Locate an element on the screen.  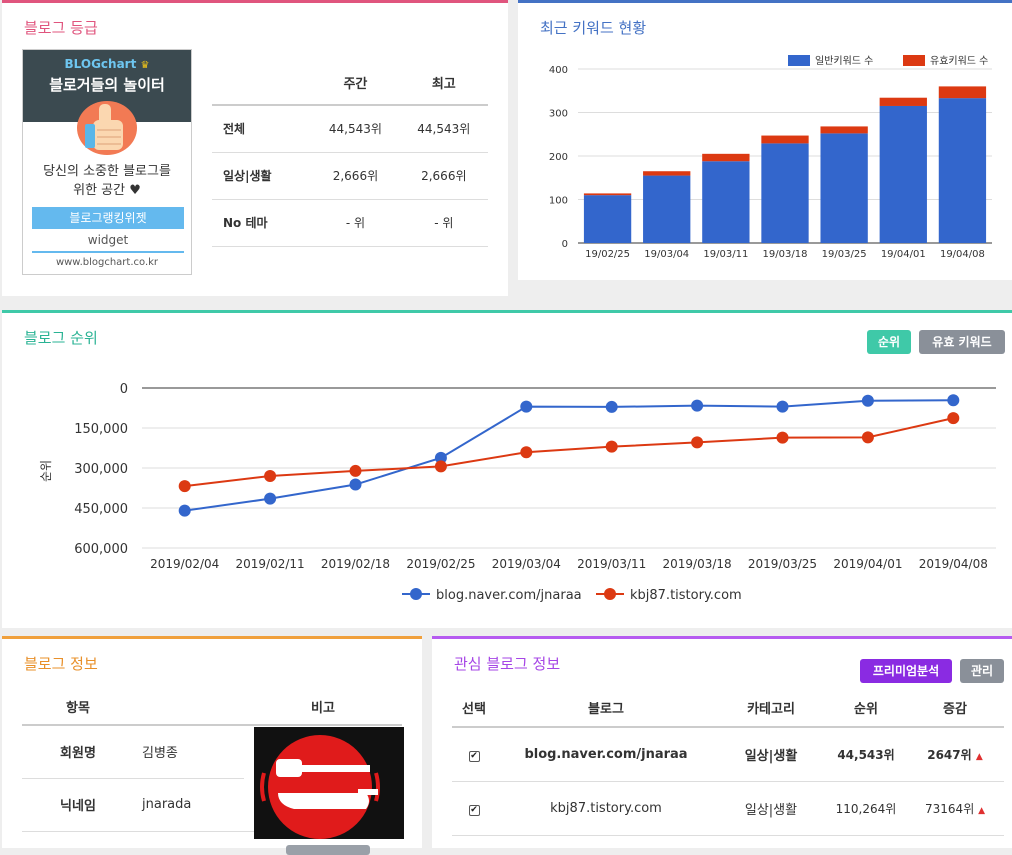
widget-description: 당신의 소중한 블로그를 위한 공간 ♥ is located at coordinates (107, 181).